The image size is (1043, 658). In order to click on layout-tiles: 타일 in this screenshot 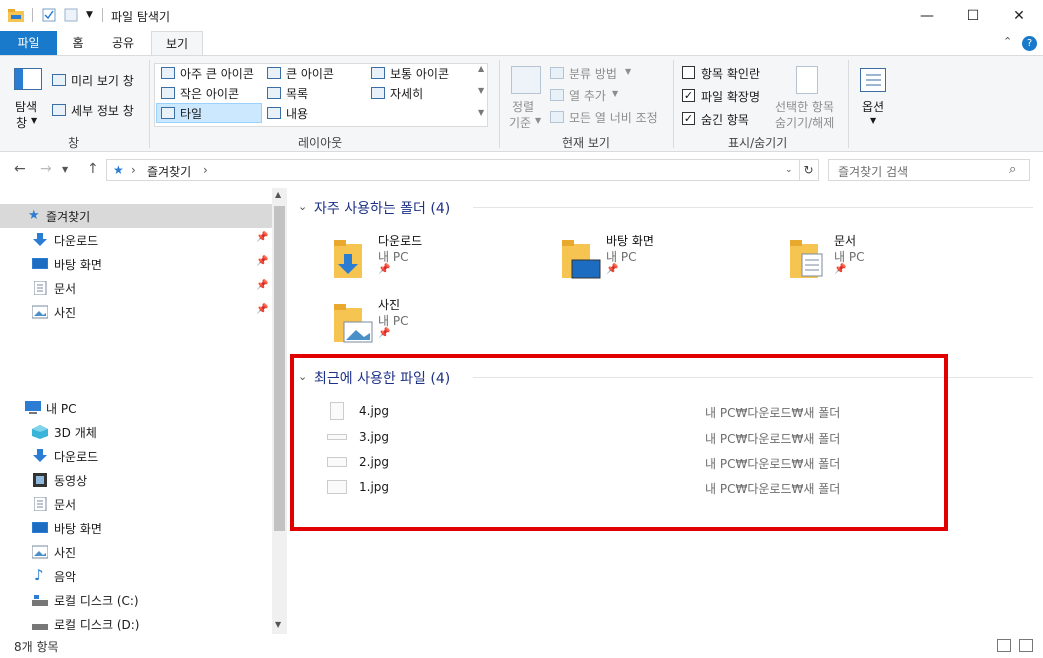, I will do `click(191, 113)`.